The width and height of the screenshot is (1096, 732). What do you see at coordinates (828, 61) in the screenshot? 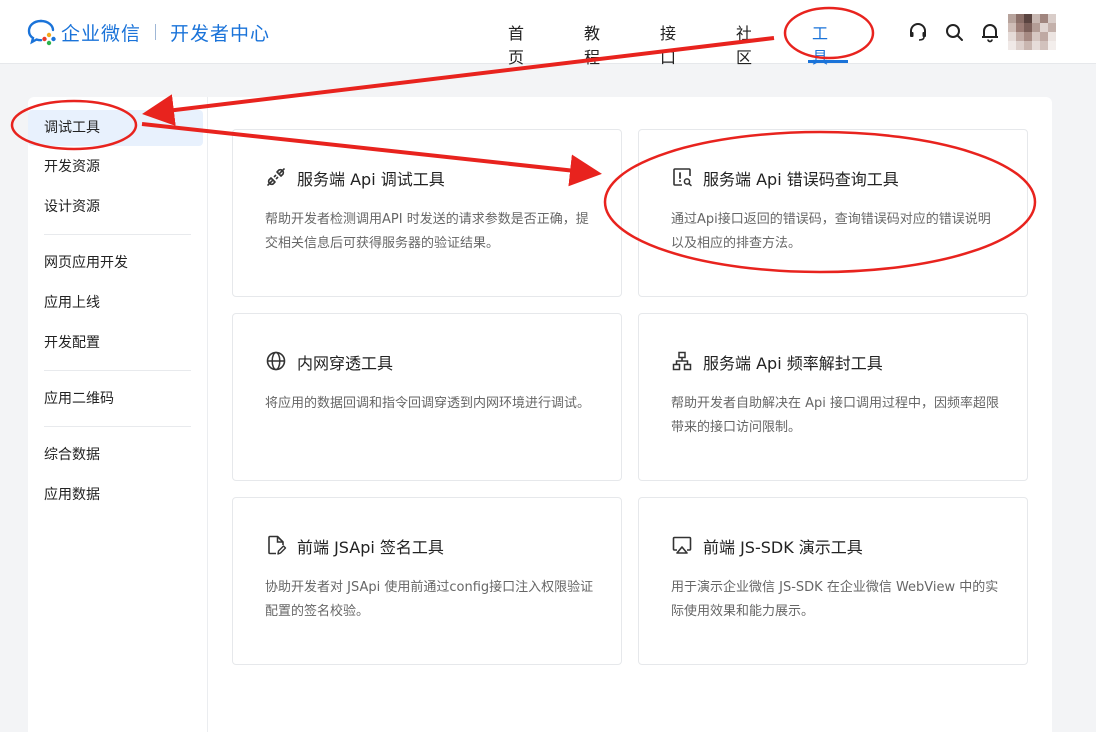
I see `nav-active-indicator` at bounding box center [828, 61].